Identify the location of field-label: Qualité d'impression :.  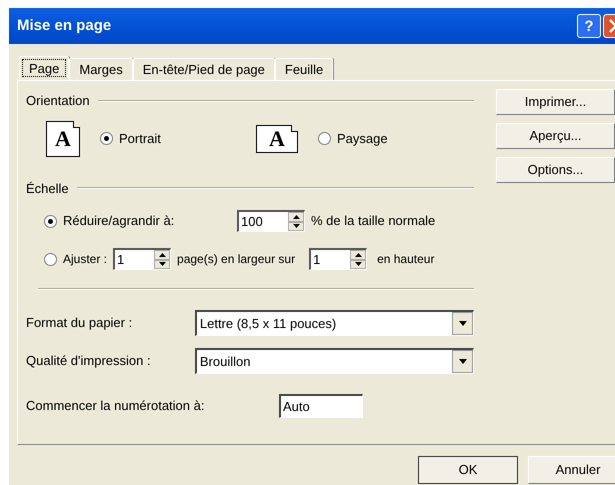
(89, 361).